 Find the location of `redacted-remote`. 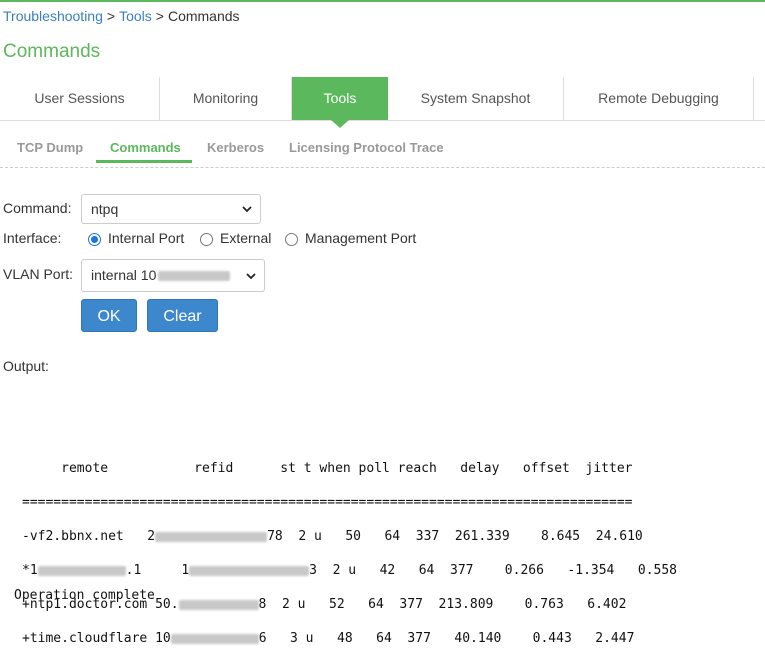

redacted-remote is located at coordinates (81, 570).